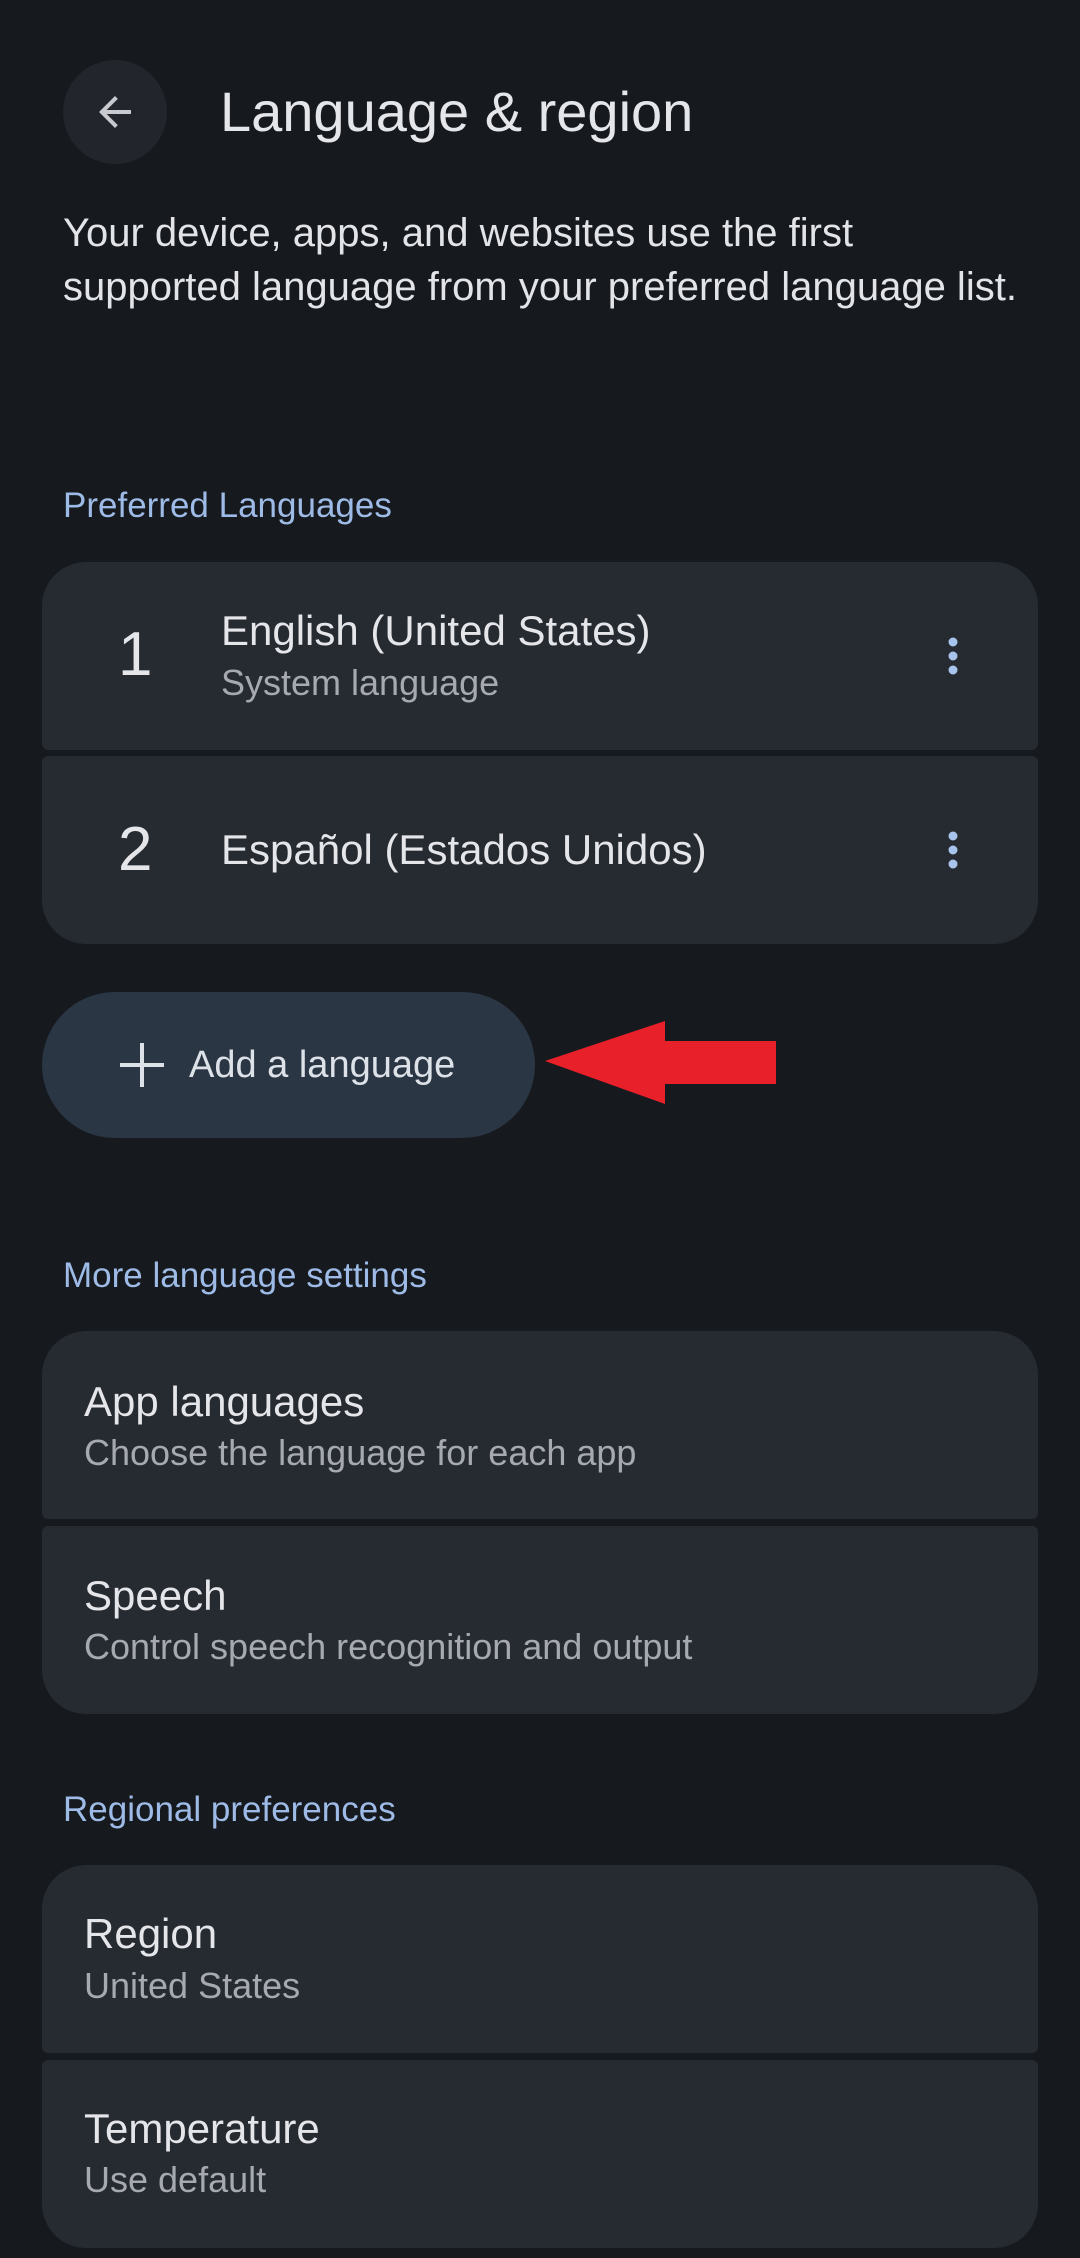  Describe the element at coordinates (135, 654) in the screenshot. I see `language-number: 1` at that location.